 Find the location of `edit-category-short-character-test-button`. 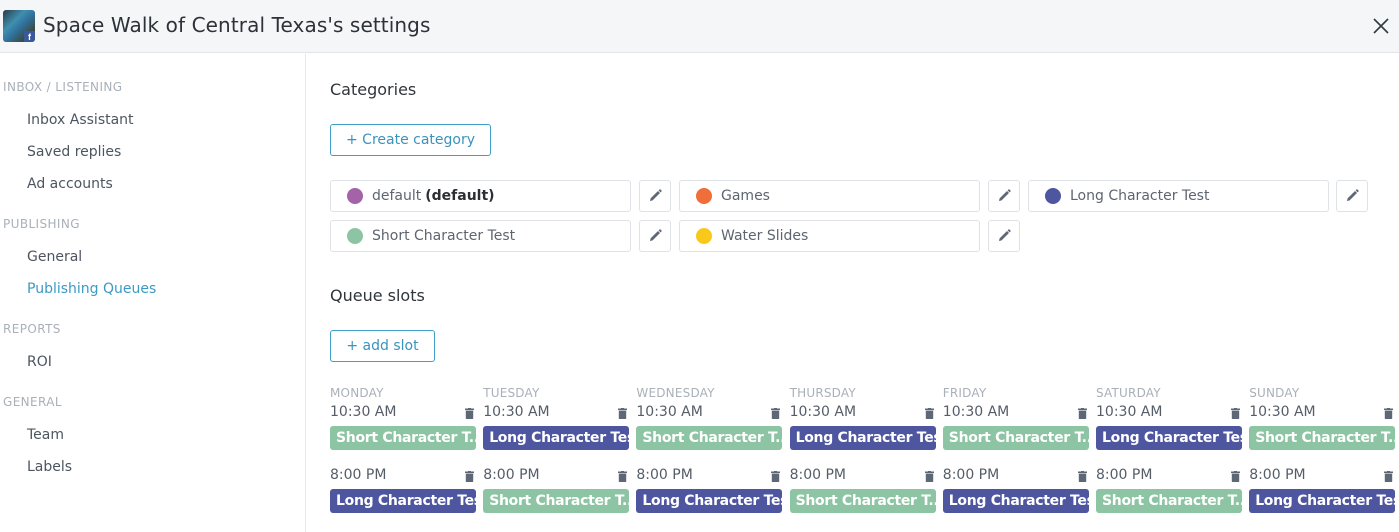

edit-category-short-character-test-button is located at coordinates (655, 236).